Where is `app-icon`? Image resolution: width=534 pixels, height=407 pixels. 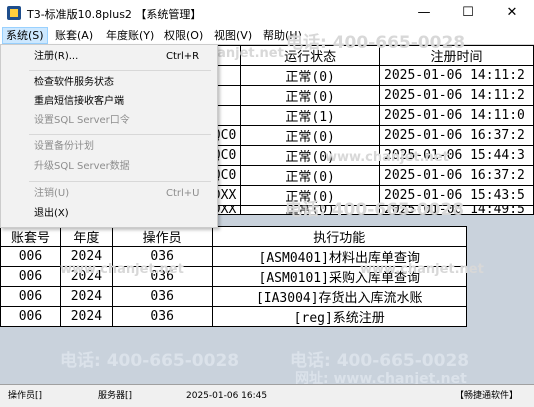 app-icon is located at coordinates (14, 13).